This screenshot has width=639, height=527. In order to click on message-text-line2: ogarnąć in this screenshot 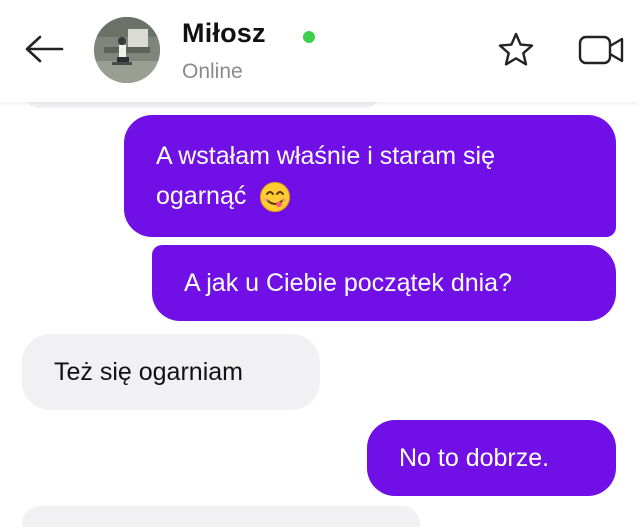, I will do `click(223, 196)`.